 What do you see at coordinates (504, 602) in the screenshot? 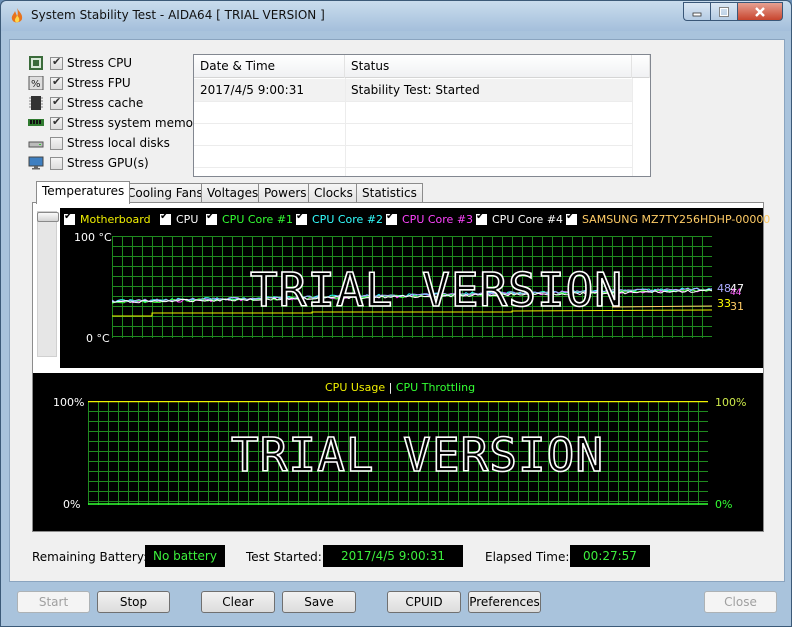
I see `preferences-button: Preferences` at bounding box center [504, 602].